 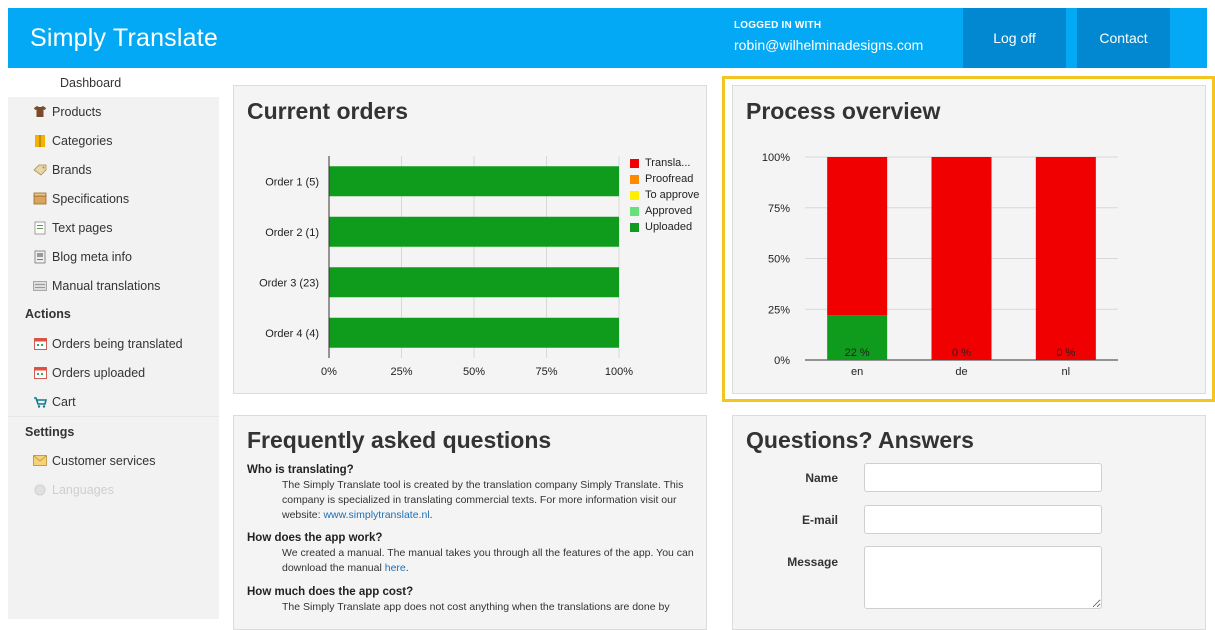 What do you see at coordinates (82, 140) in the screenshot?
I see `sidebar-item-label: Categories` at bounding box center [82, 140].